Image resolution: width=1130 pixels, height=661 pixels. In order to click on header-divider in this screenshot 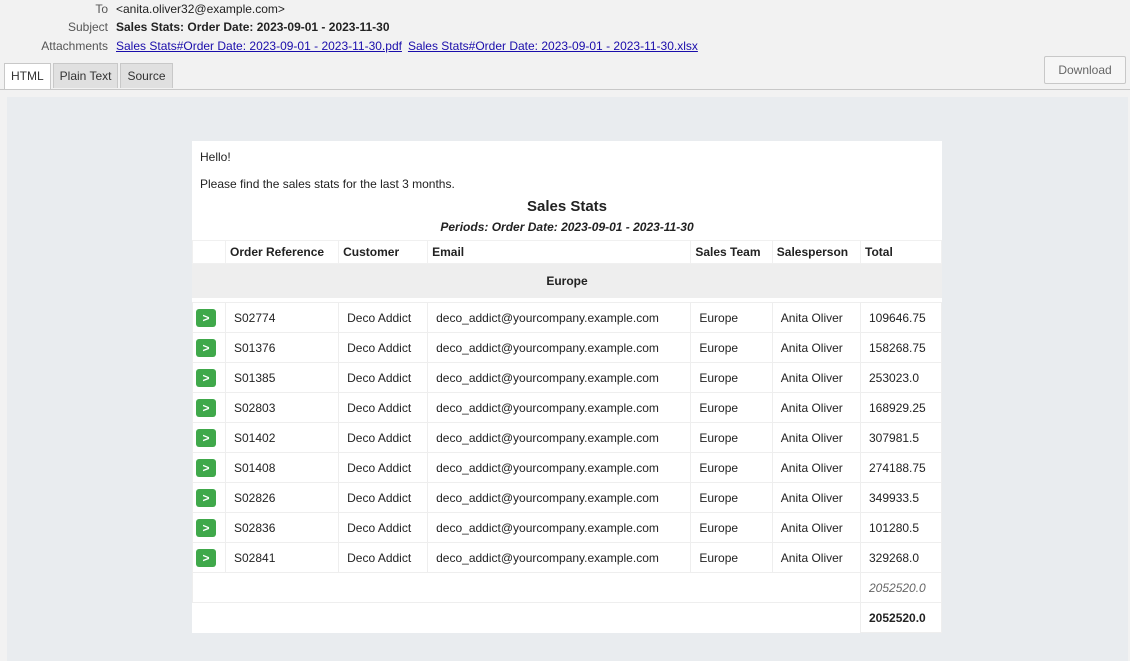, I will do `click(565, 89)`.